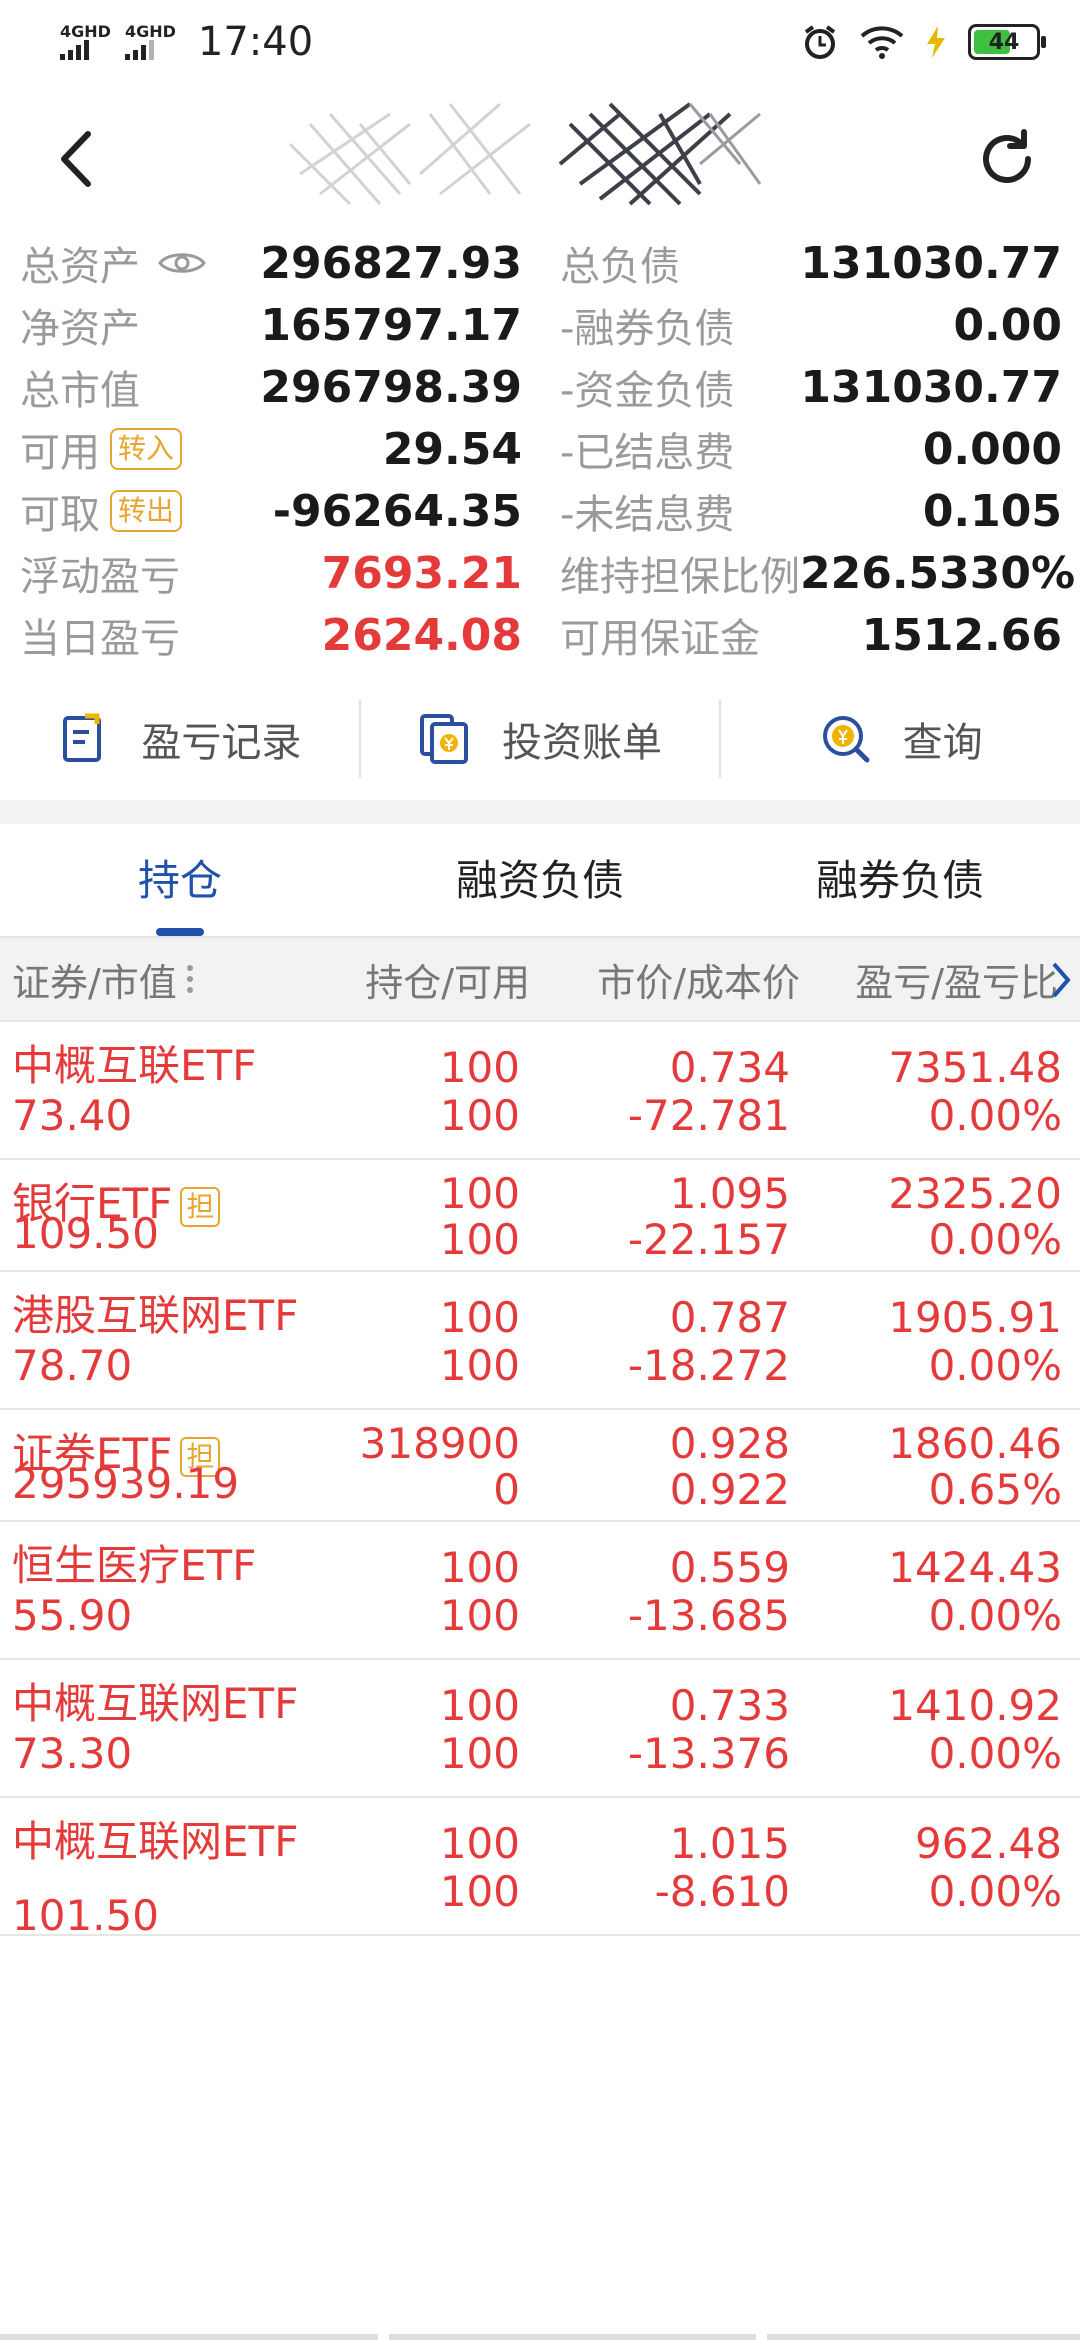 Image resolution: width=1080 pixels, height=2340 pixels. I want to click on cost-price: -18.272, so click(708, 1365).